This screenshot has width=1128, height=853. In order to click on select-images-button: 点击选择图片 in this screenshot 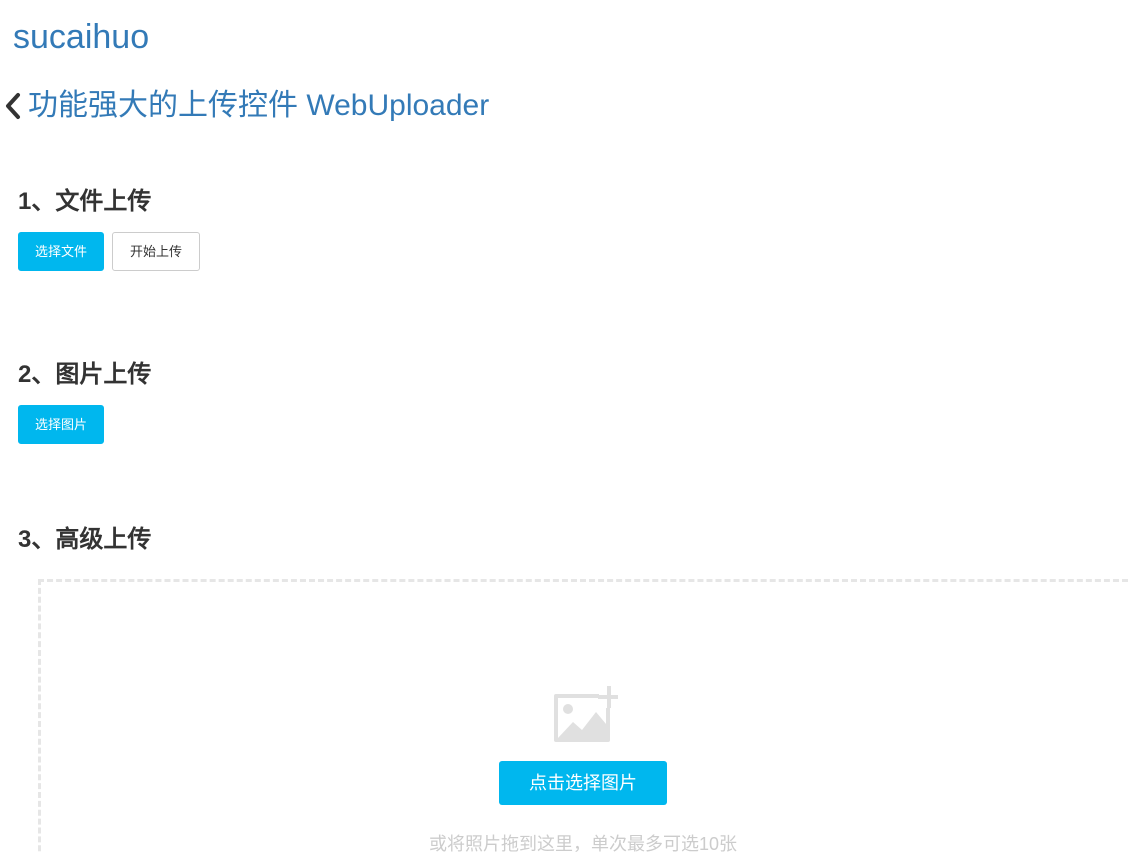, I will do `click(583, 783)`.